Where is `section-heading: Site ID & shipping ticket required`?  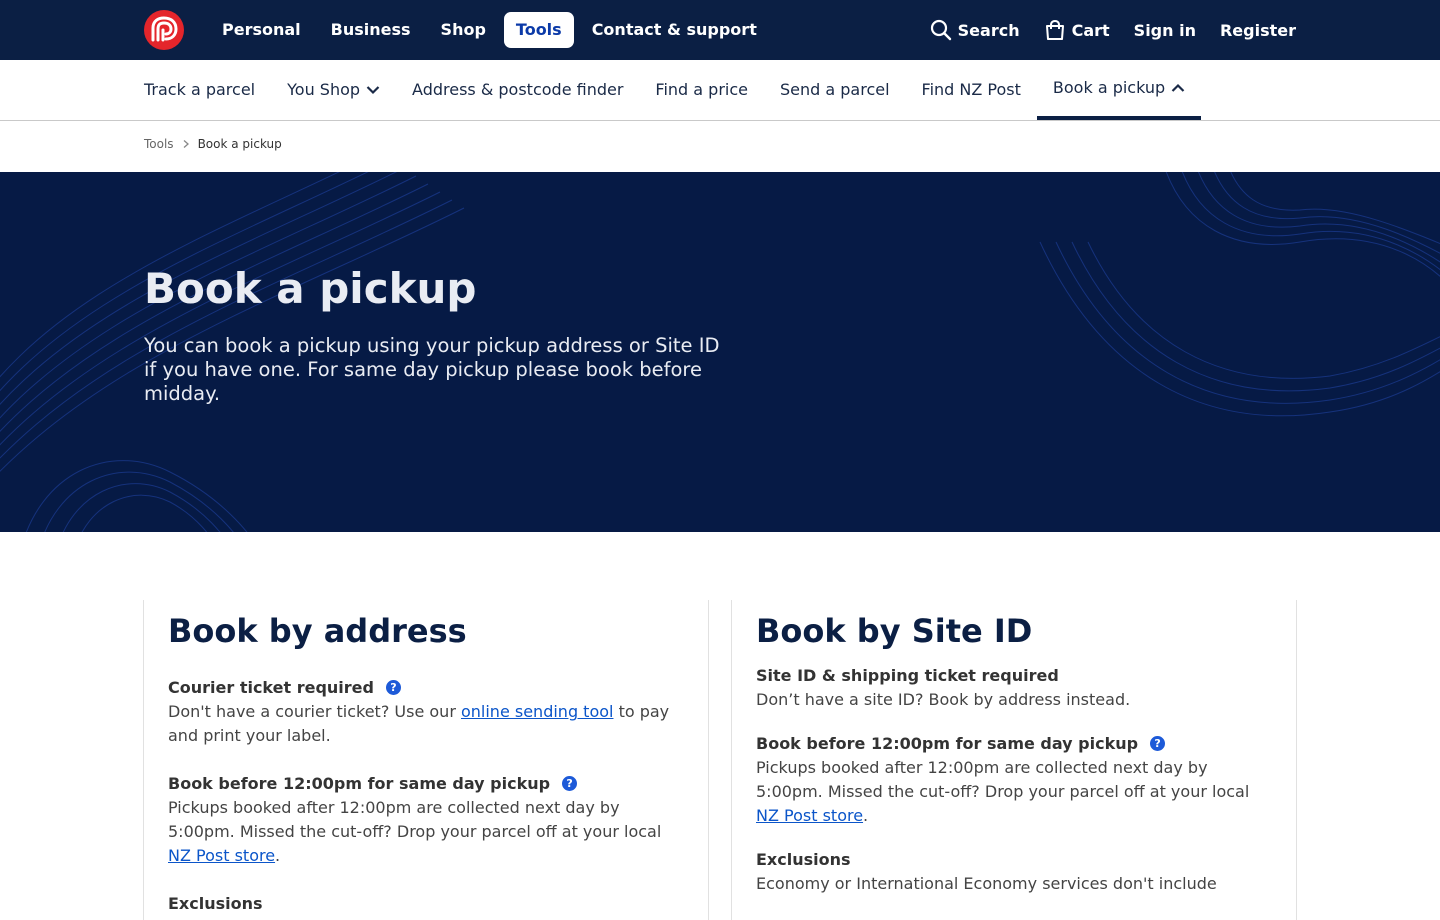
section-heading: Site ID & shipping ticket required is located at coordinates (1014, 675).